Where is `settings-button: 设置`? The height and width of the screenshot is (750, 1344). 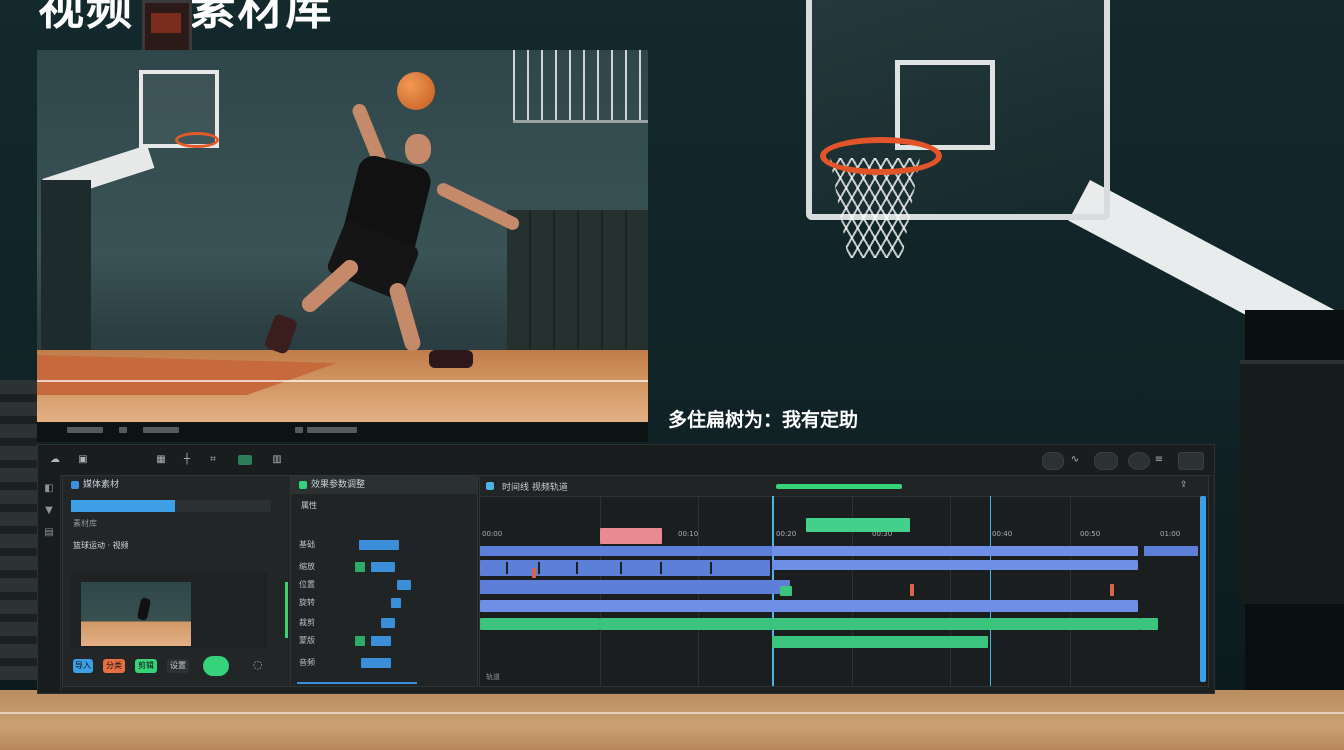
settings-button: 设置 is located at coordinates (178, 666).